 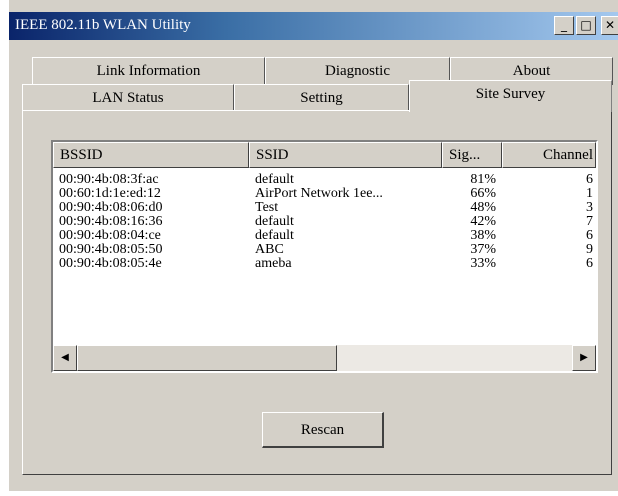 What do you see at coordinates (110, 193) in the screenshot?
I see `bssid-cell: 00:60:1d:1e:ed:12` at bounding box center [110, 193].